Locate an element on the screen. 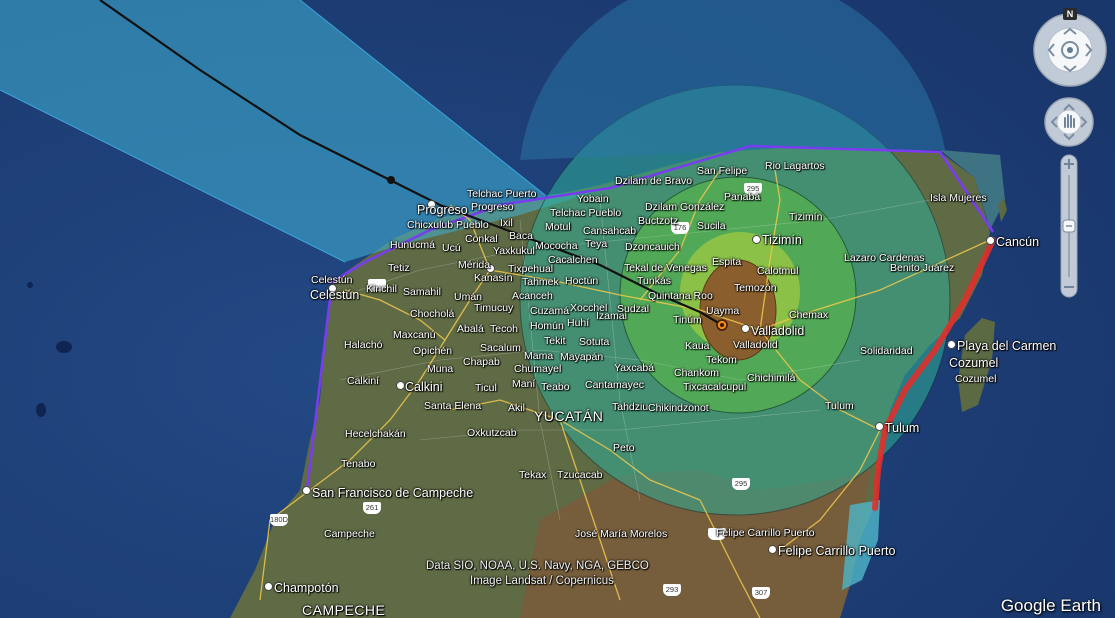  place-label: Halachó is located at coordinates (363, 345).